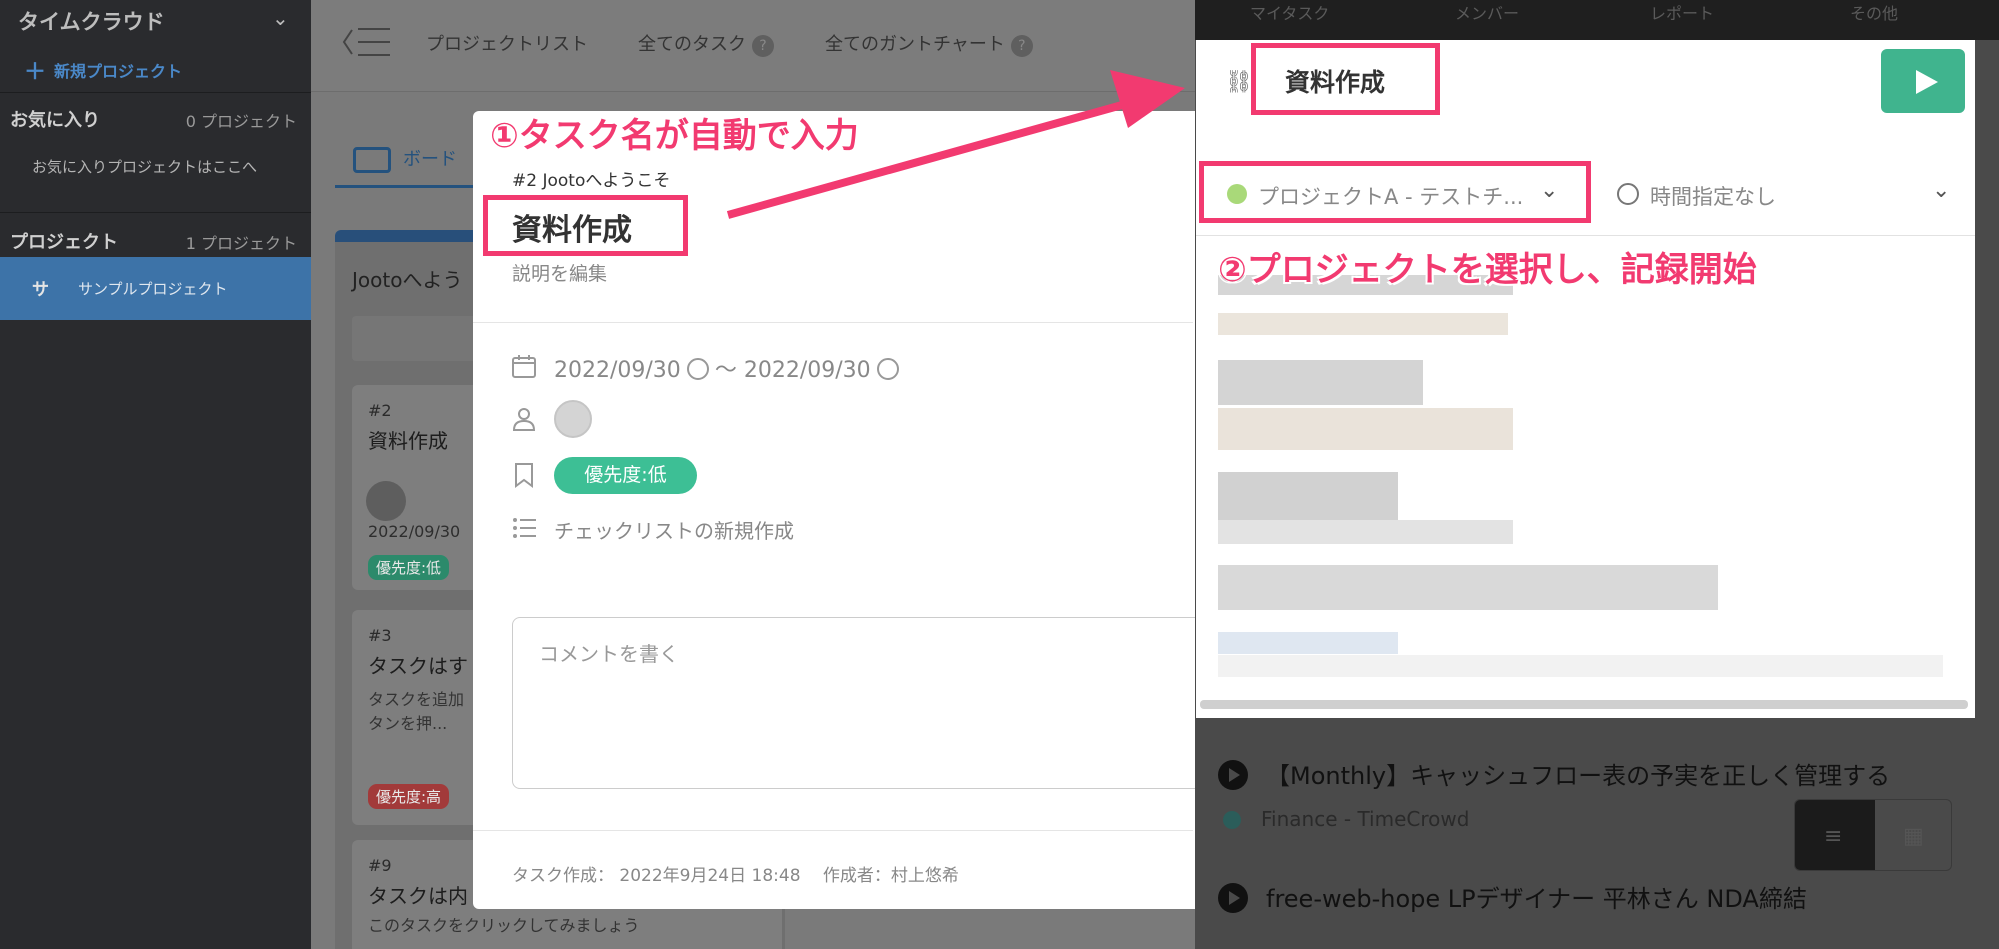 The width and height of the screenshot is (1999, 949). I want to click on project-initial: サ, so click(40, 290).